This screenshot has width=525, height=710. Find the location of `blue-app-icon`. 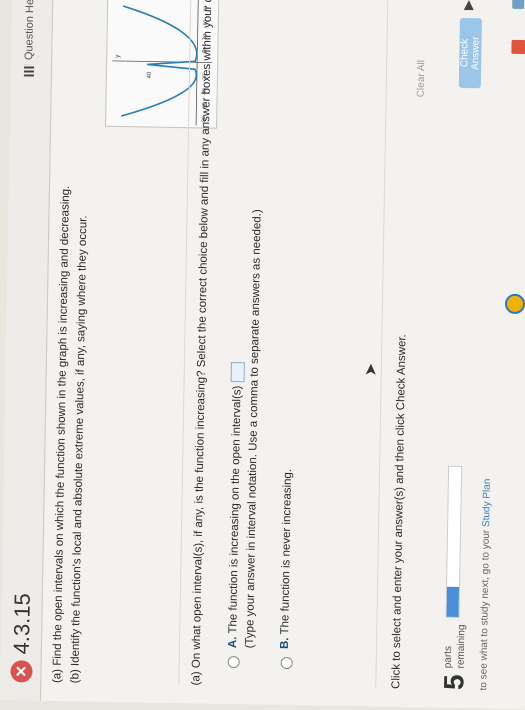

blue-app-icon is located at coordinates (518, 5).